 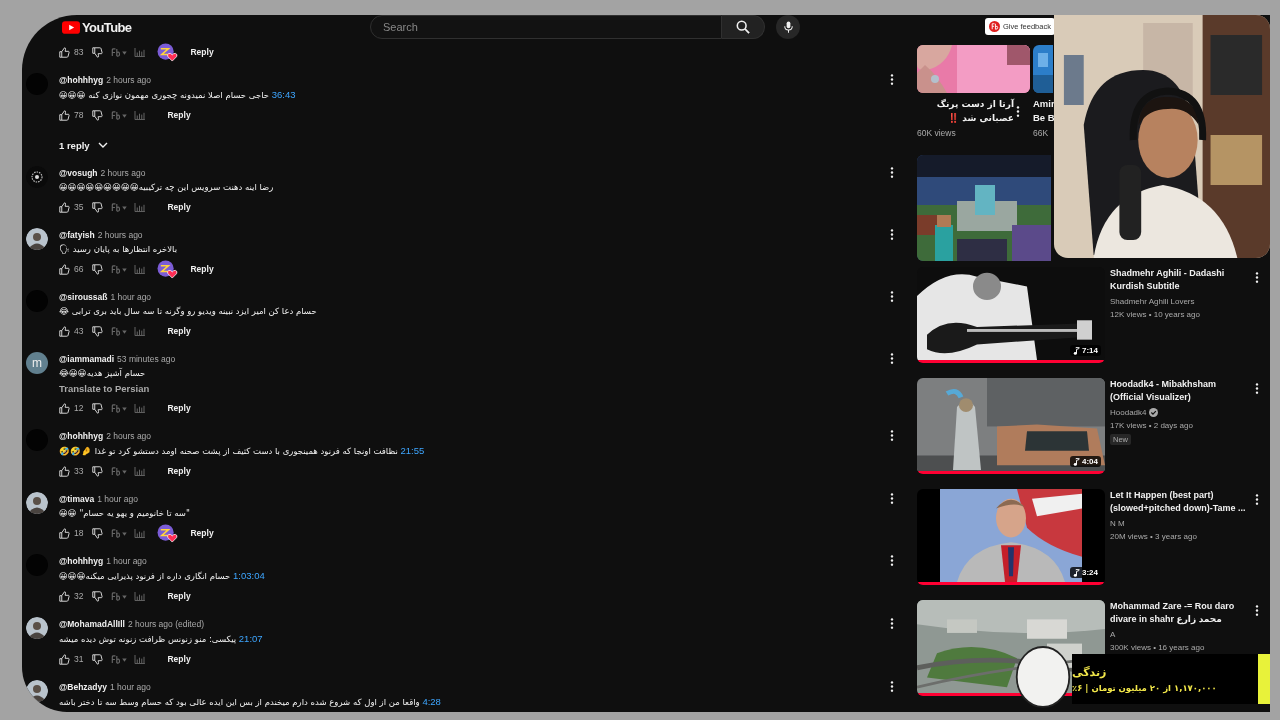 What do you see at coordinates (965, 118) in the screenshot?
I see `video-title: عصبانی شد ‼` at bounding box center [965, 118].